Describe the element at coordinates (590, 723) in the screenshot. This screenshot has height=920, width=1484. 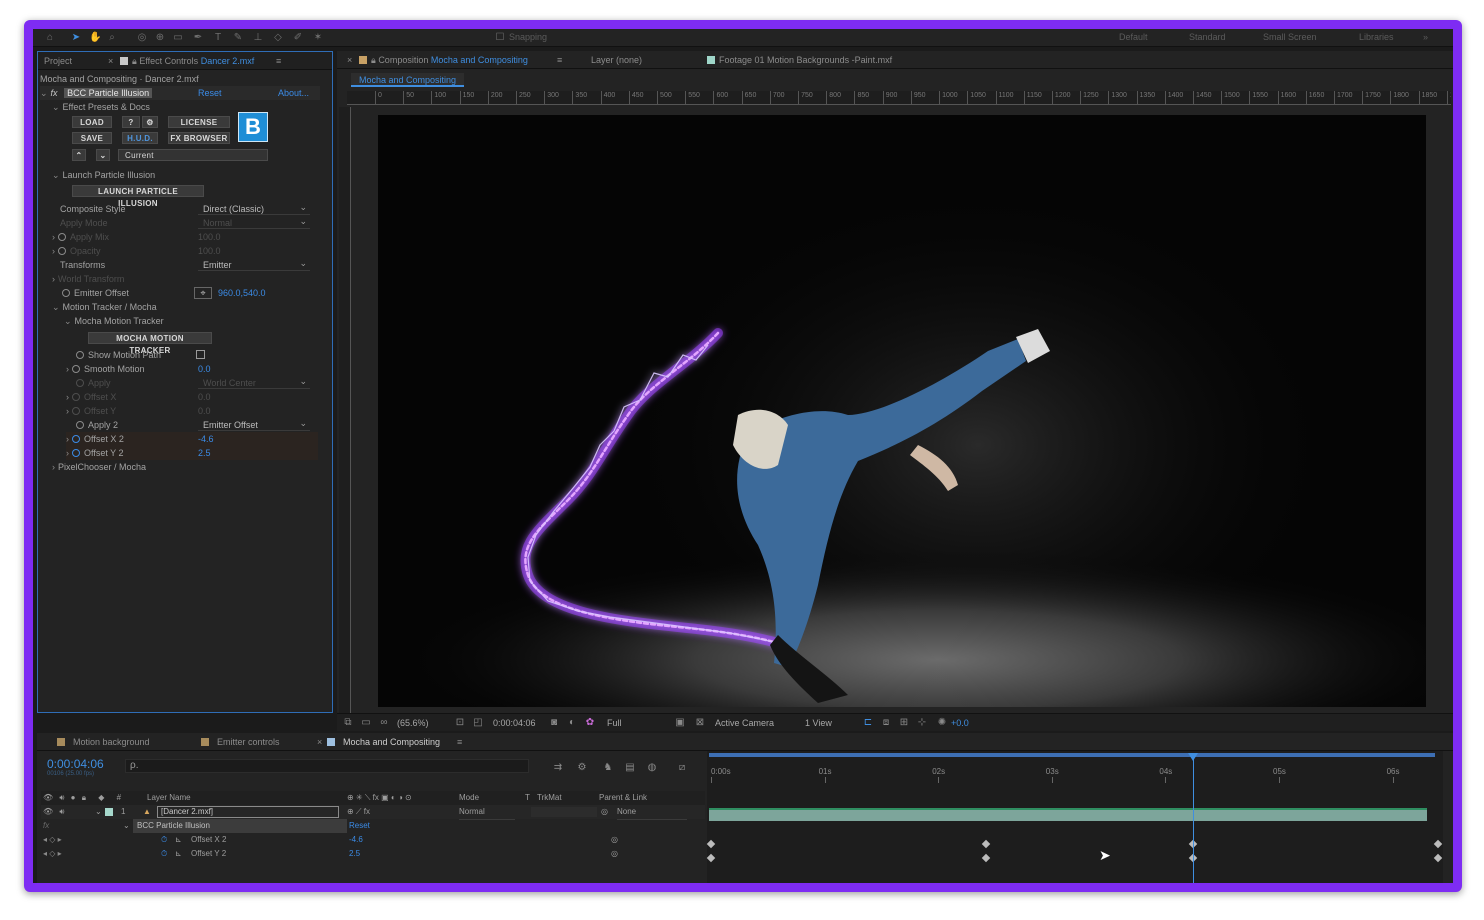
I see `color-channels-icon: ✿` at that location.